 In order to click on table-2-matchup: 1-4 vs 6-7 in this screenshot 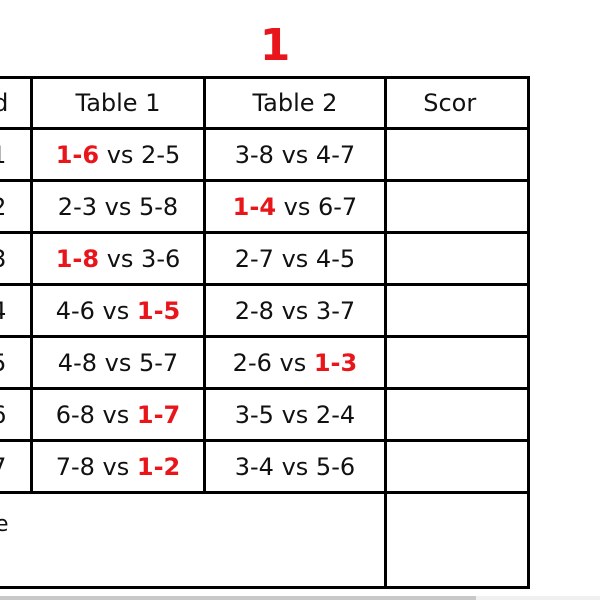, I will do `click(295, 206)`.